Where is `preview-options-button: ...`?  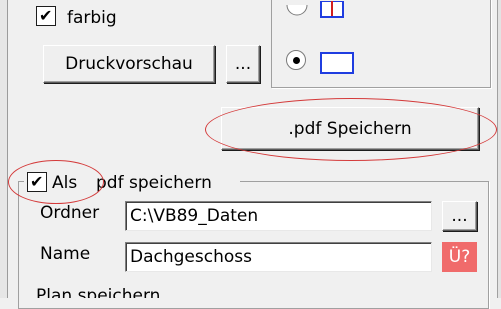
preview-options-button: ... is located at coordinates (243, 64).